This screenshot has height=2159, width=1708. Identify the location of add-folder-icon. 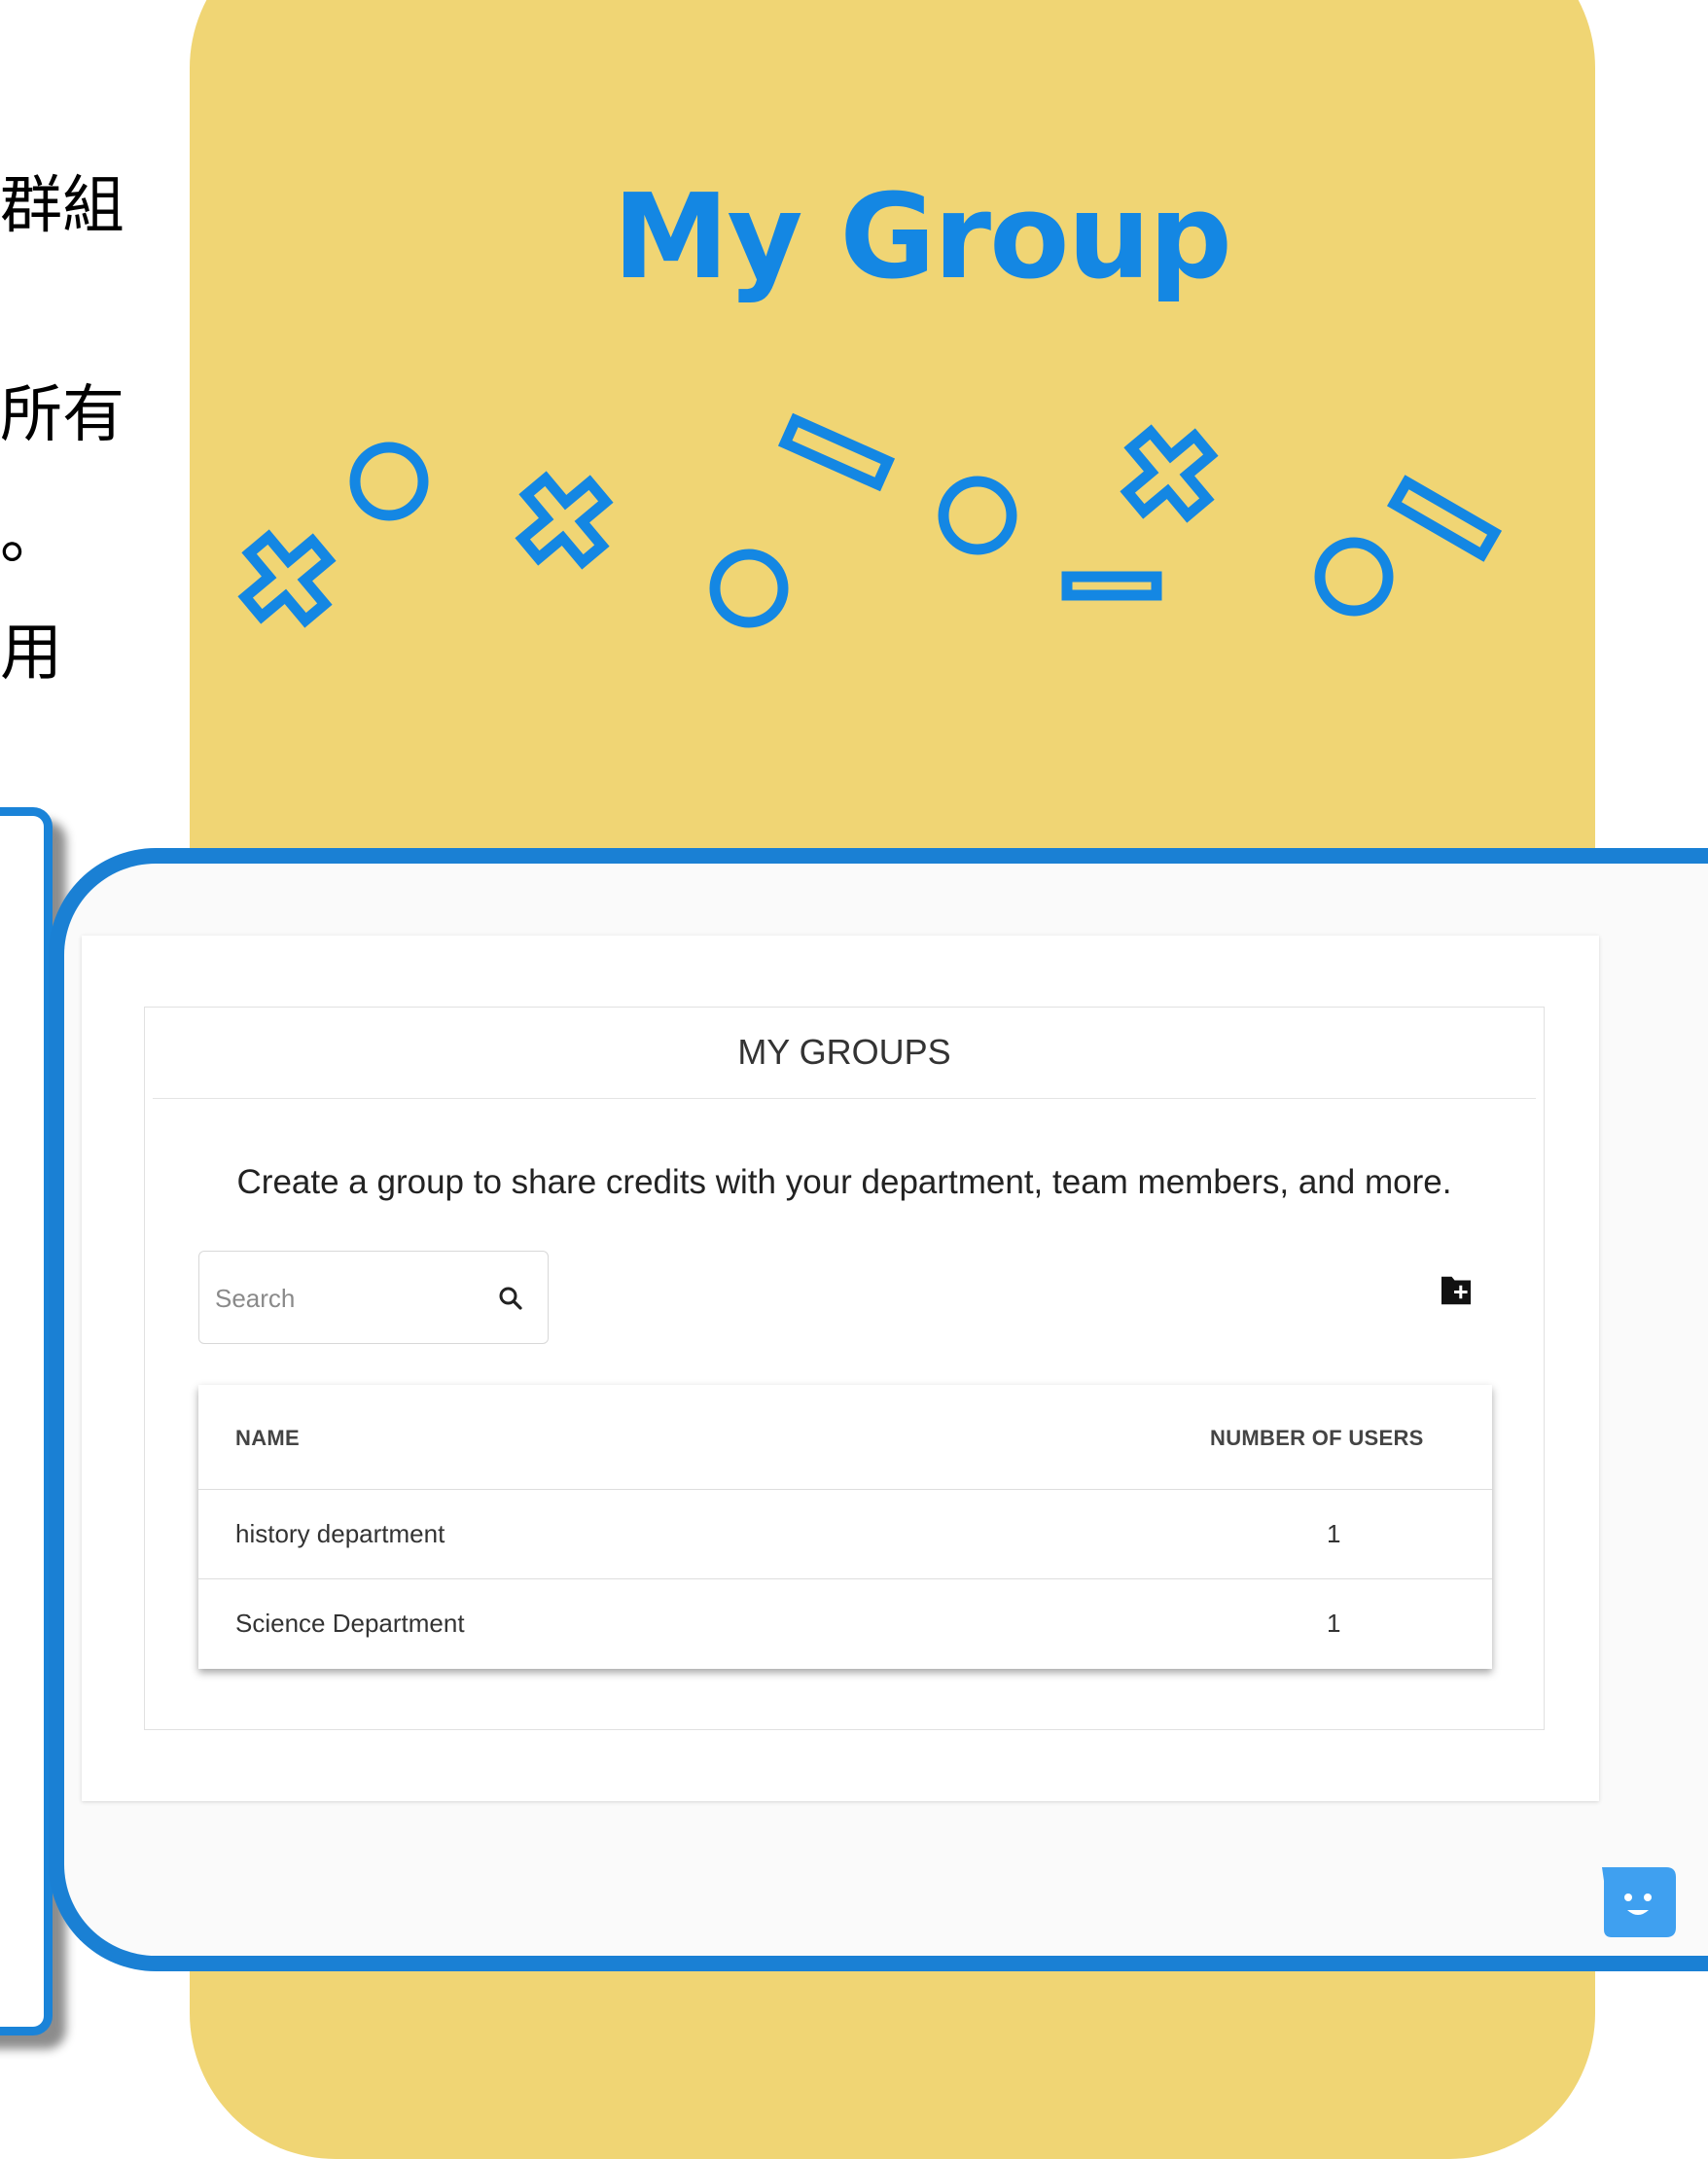
(1457, 1290).